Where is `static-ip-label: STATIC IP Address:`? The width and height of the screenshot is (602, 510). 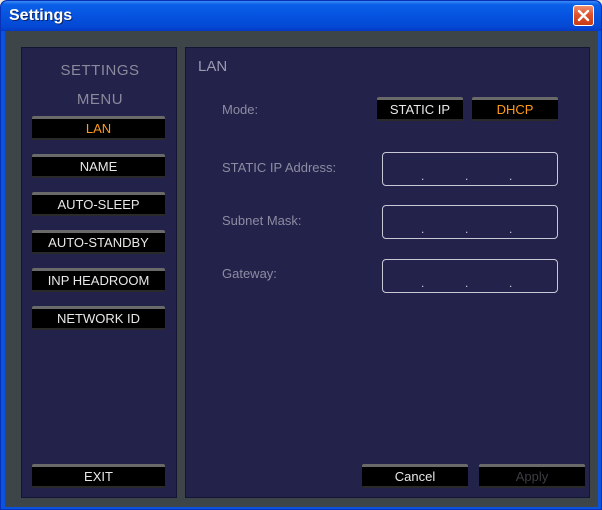 static-ip-label: STATIC IP Address: is located at coordinates (279, 167).